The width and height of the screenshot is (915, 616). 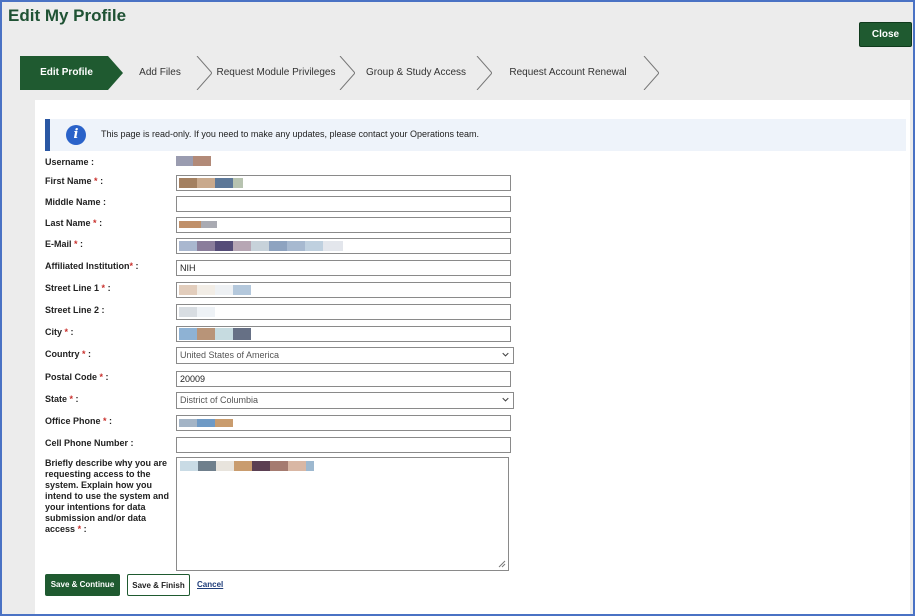 What do you see at coordinates (343, 334) in the screenshot?
I see `city-field` at bounding box center [343, 334].